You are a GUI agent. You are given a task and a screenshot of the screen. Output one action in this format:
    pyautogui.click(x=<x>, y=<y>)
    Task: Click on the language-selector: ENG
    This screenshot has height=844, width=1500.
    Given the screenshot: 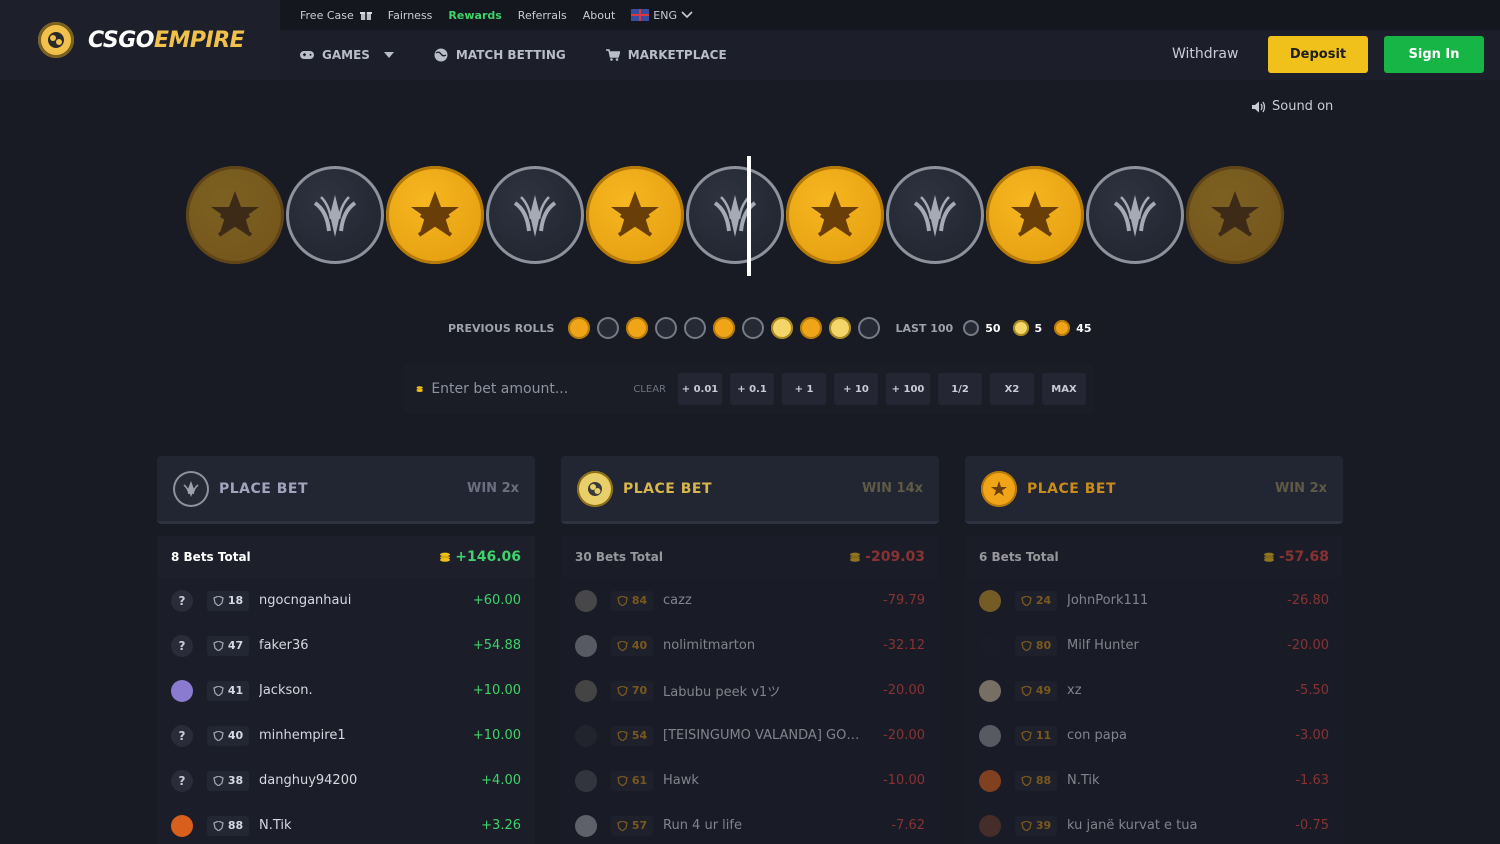 What is the action you would take?
    pyautogui.click(x=662, y=15)
    